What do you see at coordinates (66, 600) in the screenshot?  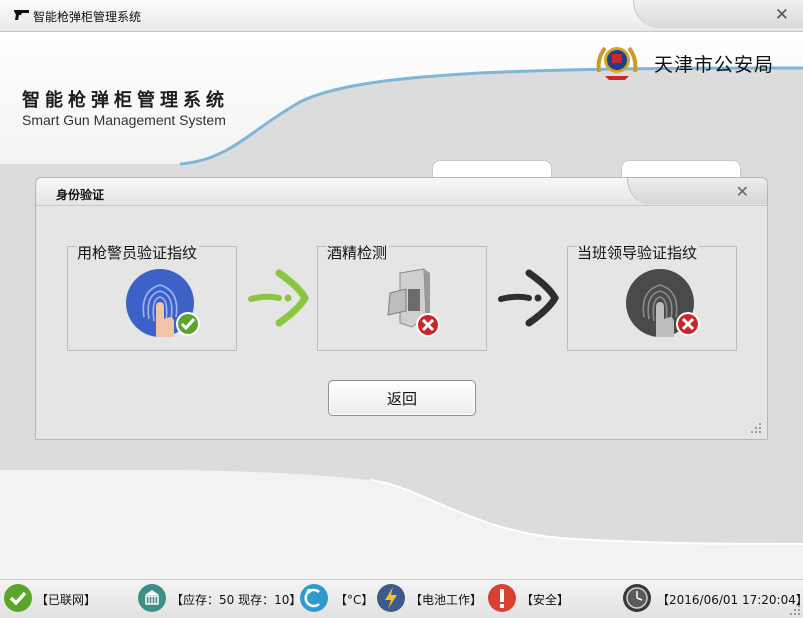 I see `network-status: 【已联网】` at bounding box center [66, 600].